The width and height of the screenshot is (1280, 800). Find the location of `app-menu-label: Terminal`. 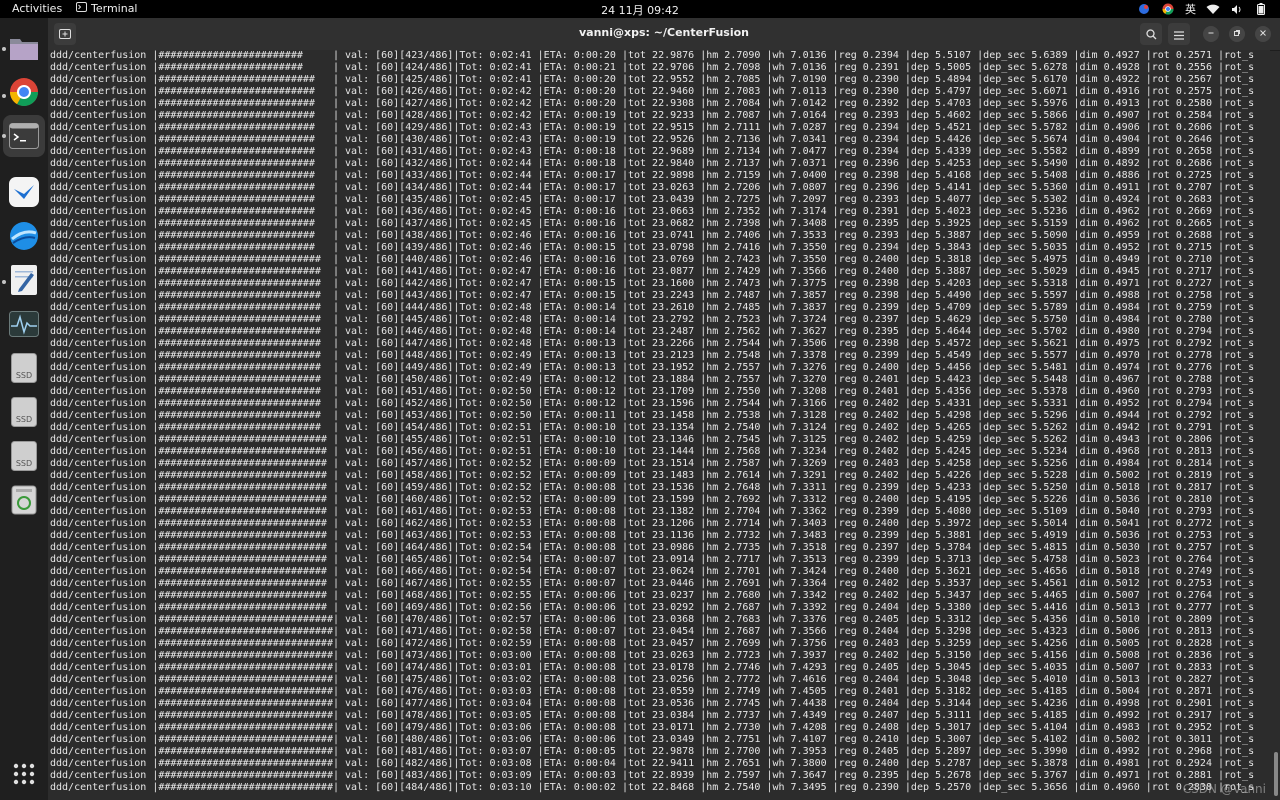

app-menu-label: Terminal is located at coordinates (114, 8).